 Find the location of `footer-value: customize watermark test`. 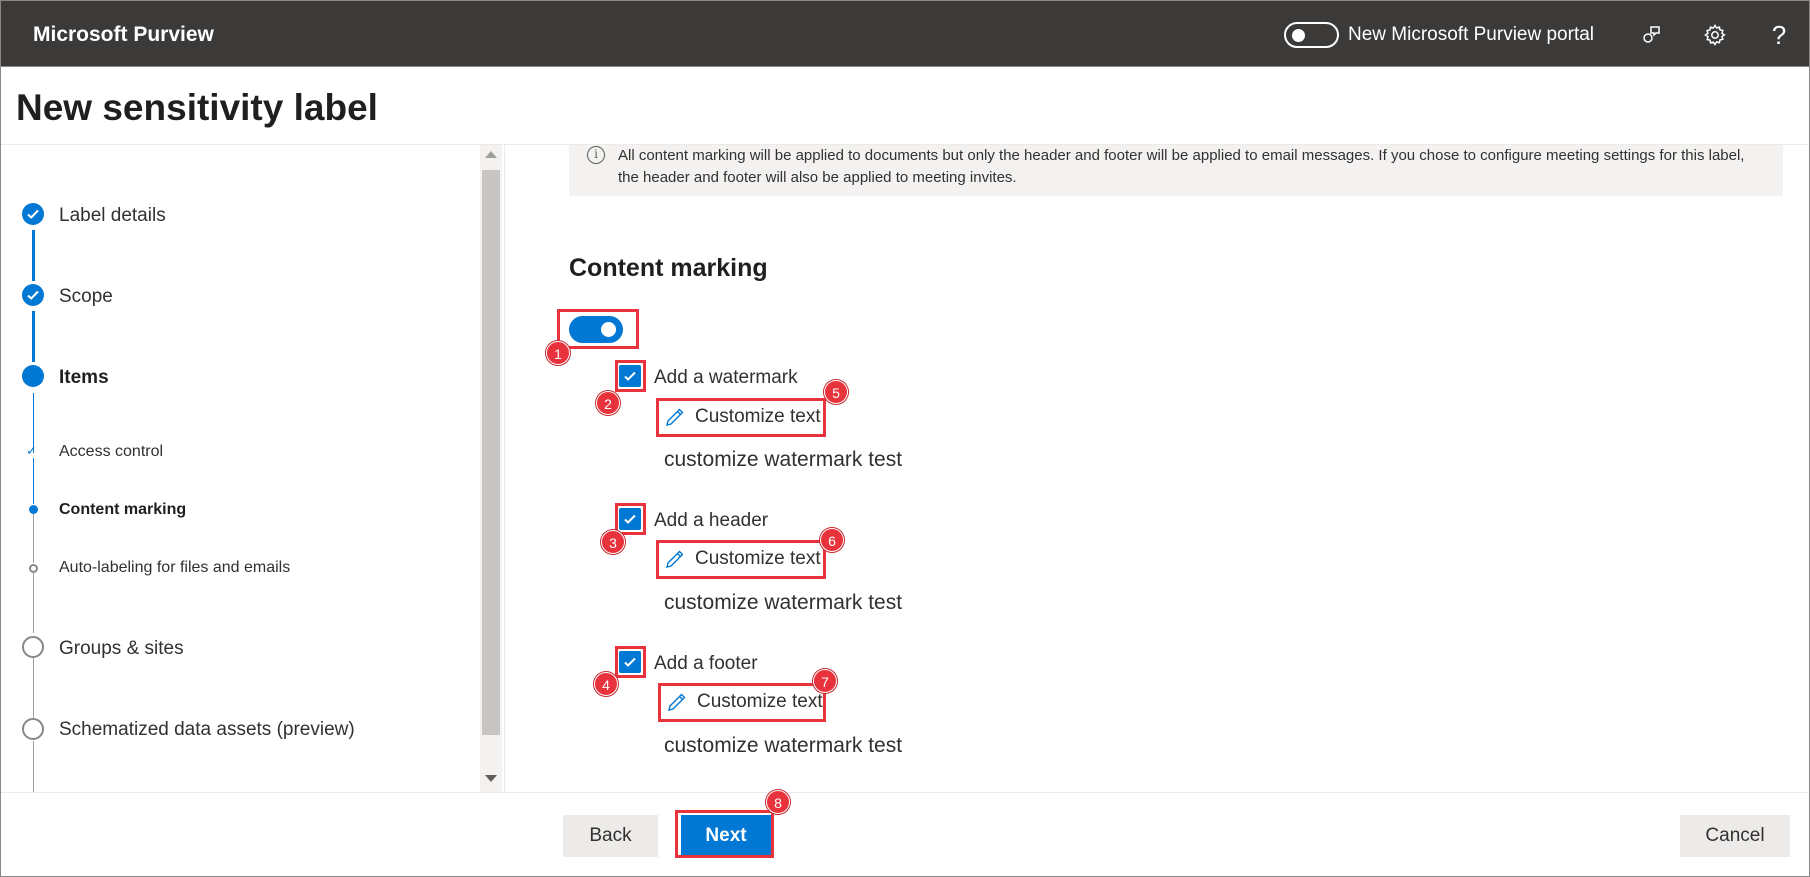

footer-value: customize watermark test is located at coordinates (783, 745).